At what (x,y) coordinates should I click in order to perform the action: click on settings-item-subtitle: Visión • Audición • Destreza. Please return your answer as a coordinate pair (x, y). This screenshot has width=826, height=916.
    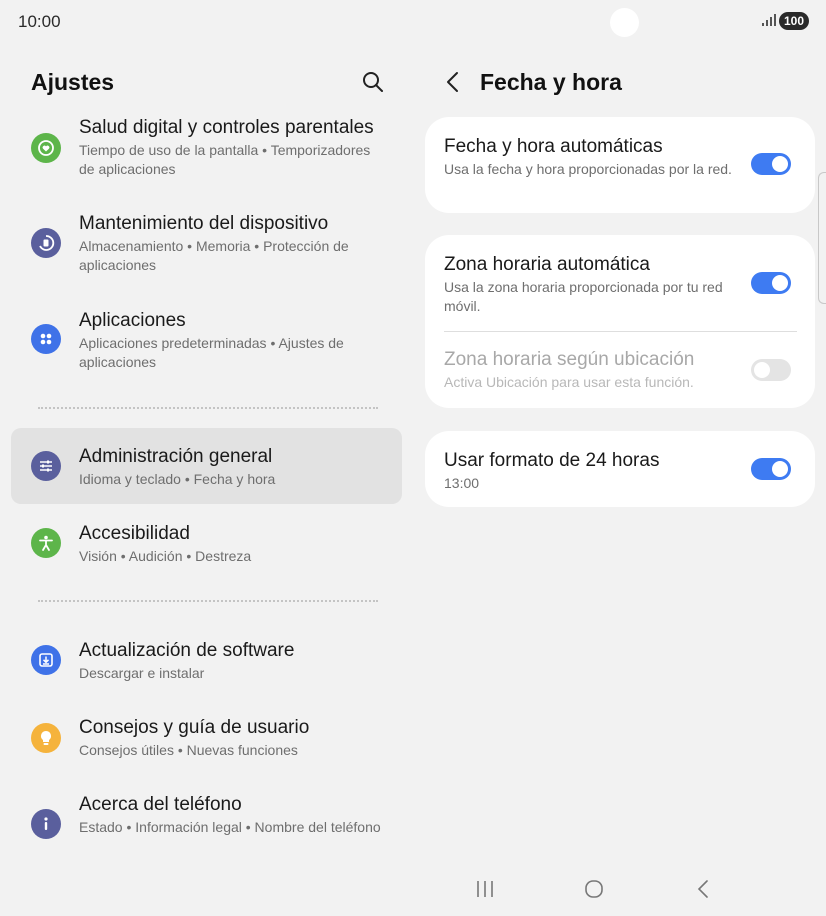
    Looking at the image, I should click on (165, 556).